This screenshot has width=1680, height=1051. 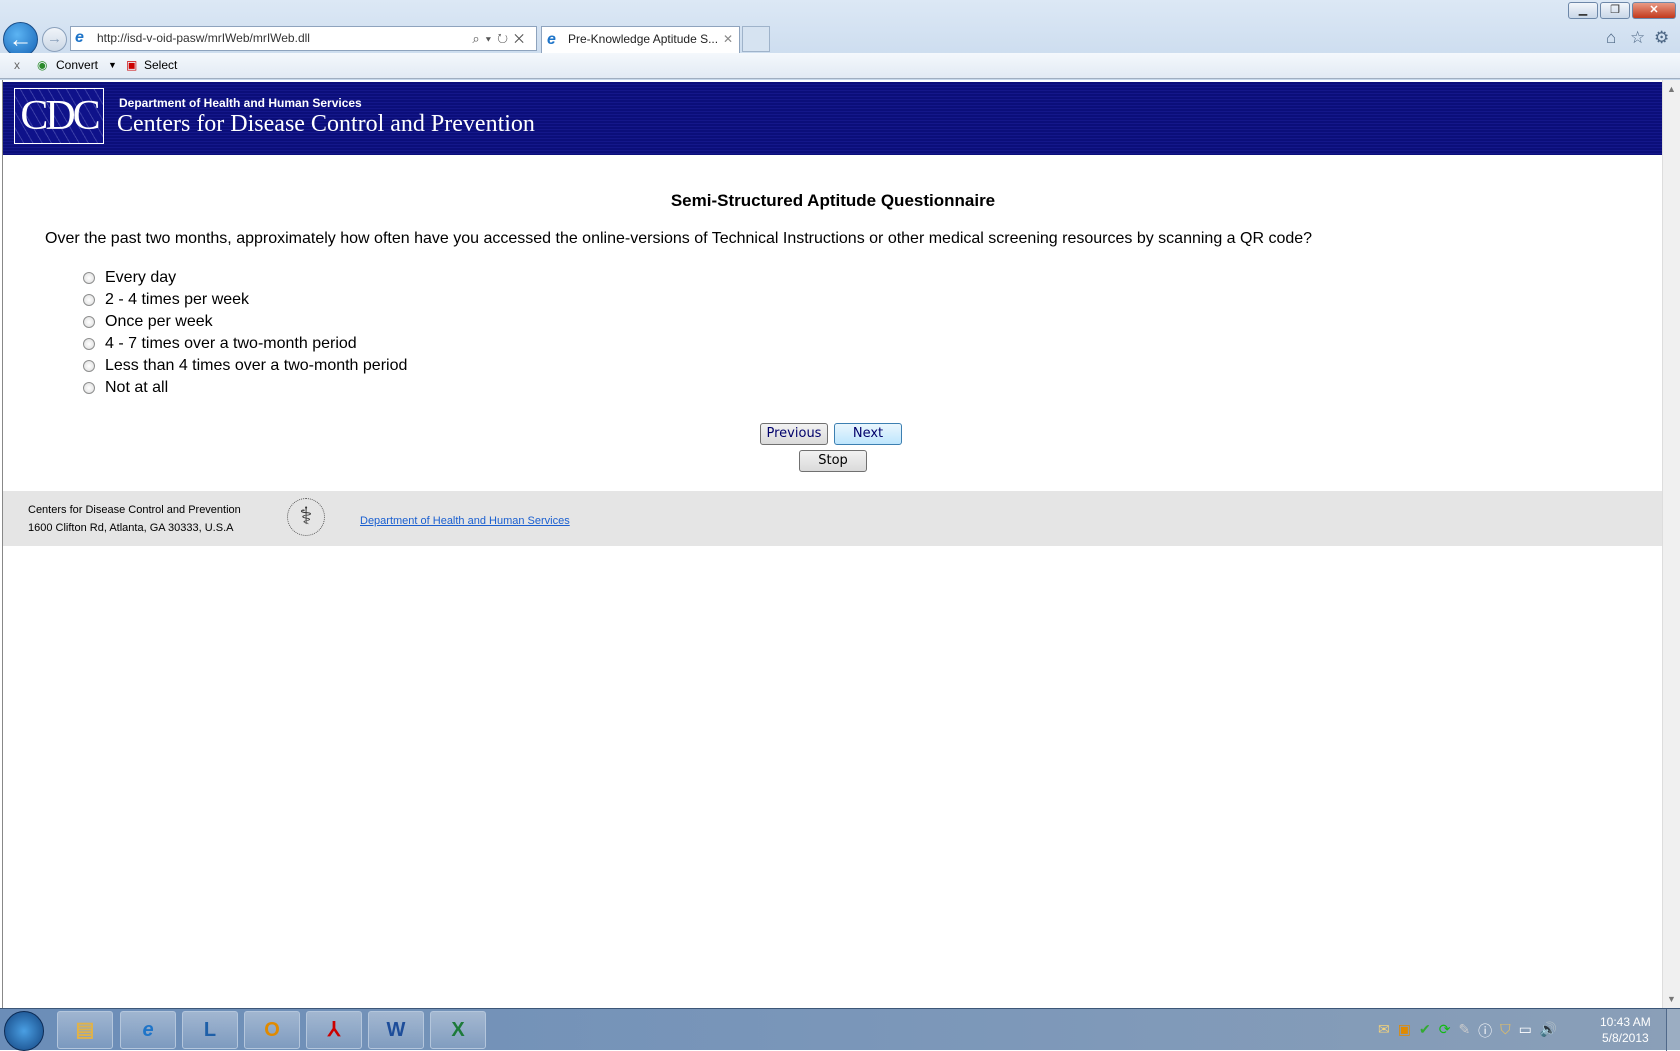 I want to click on usb-icon: ✎, so click(x=1464, y=1031).